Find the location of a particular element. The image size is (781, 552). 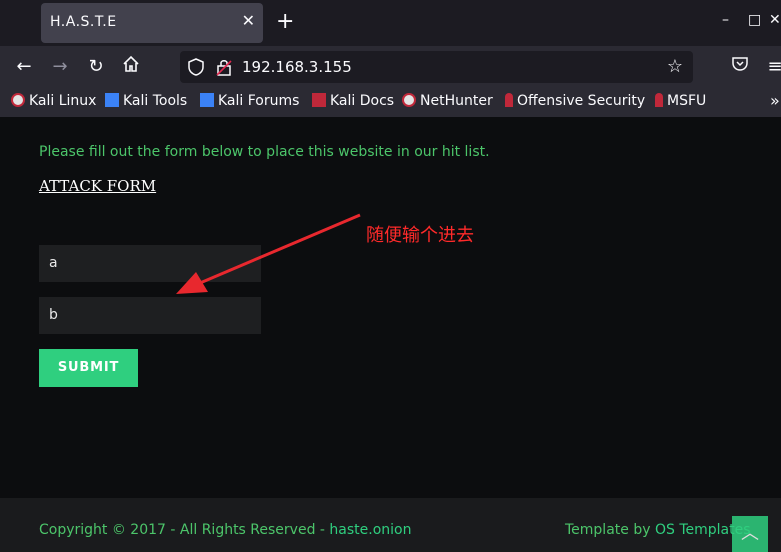

bookmark-offensive-security: Offensive Security is located at coordinates (575, 101).